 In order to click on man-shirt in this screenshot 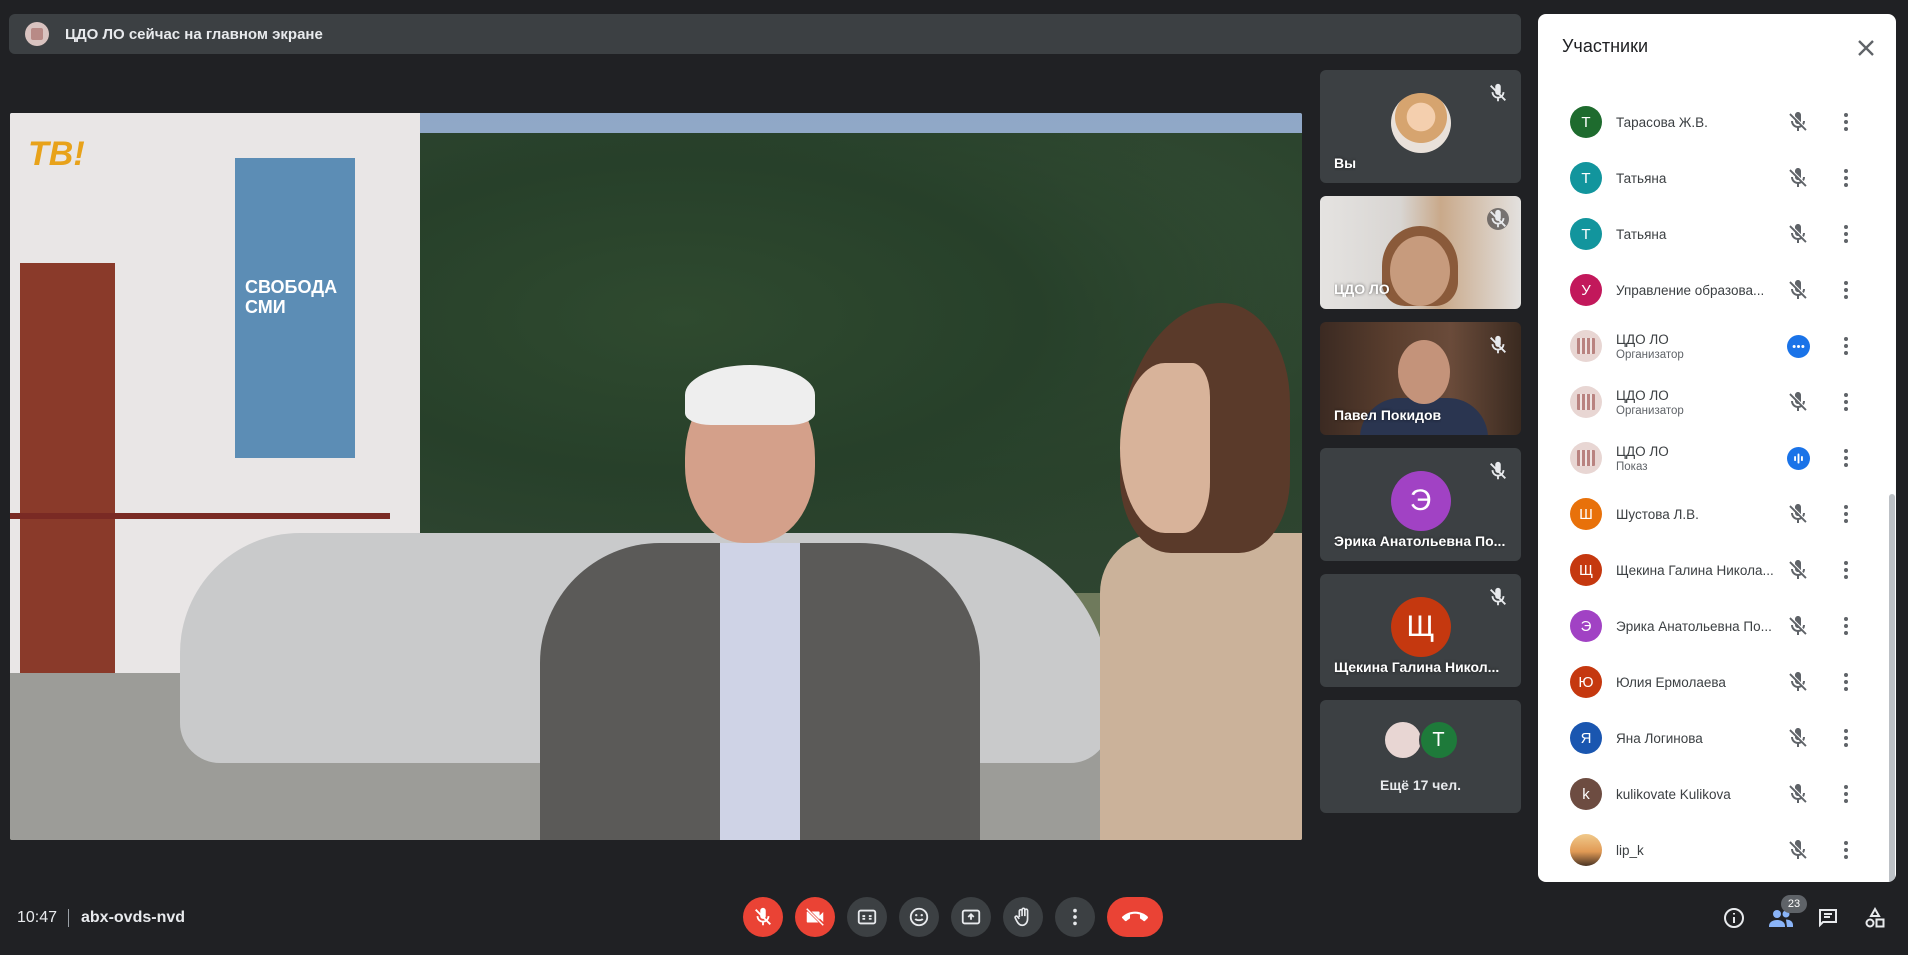, I will do `click(760, 691)`.